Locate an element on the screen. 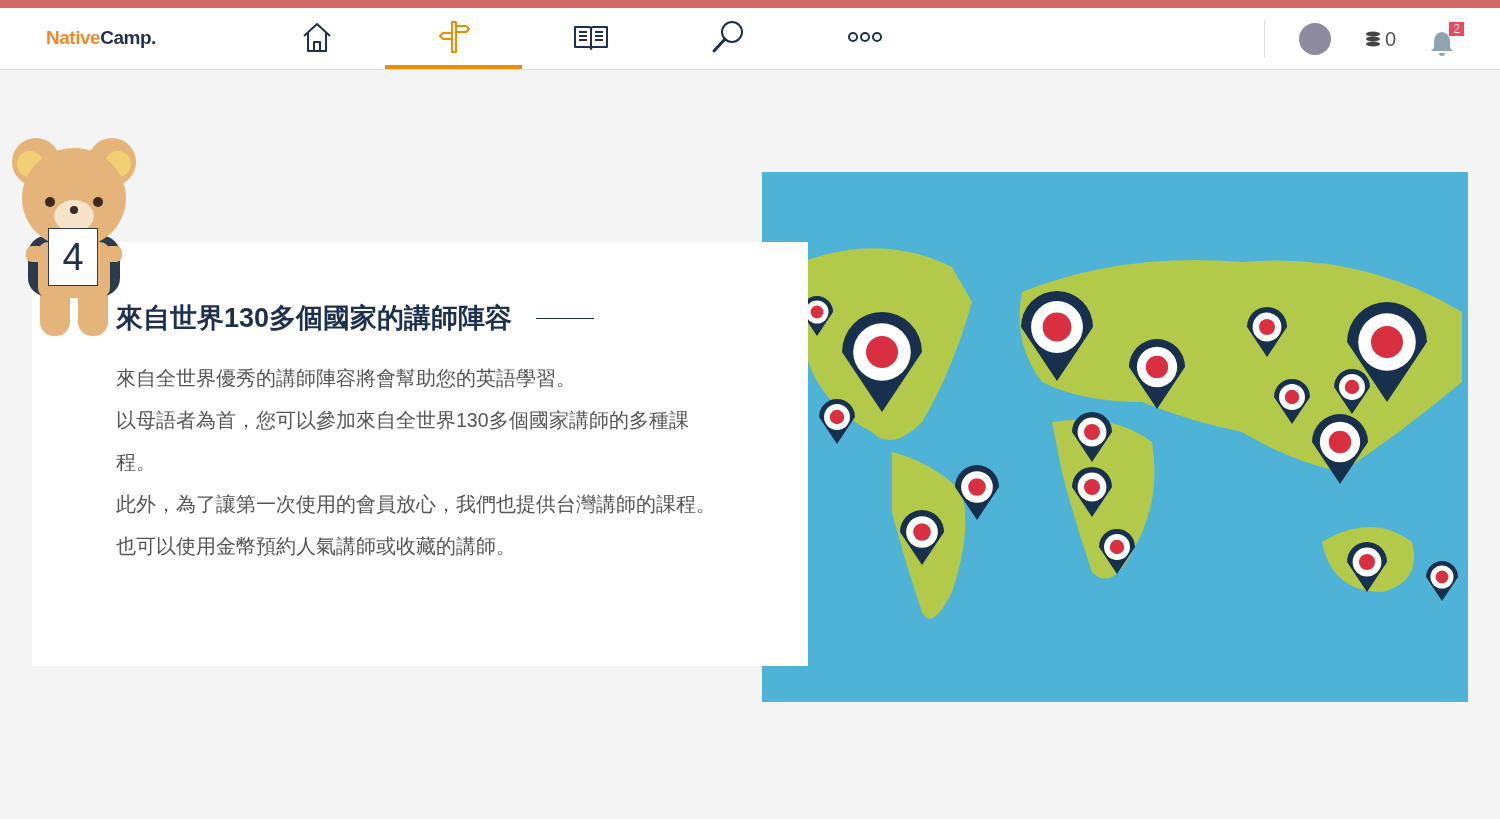  feature-paragraph: 來自全世界優秀的講師陣容將會幫助您的英語學習。 is located at coordinates (346, 378).